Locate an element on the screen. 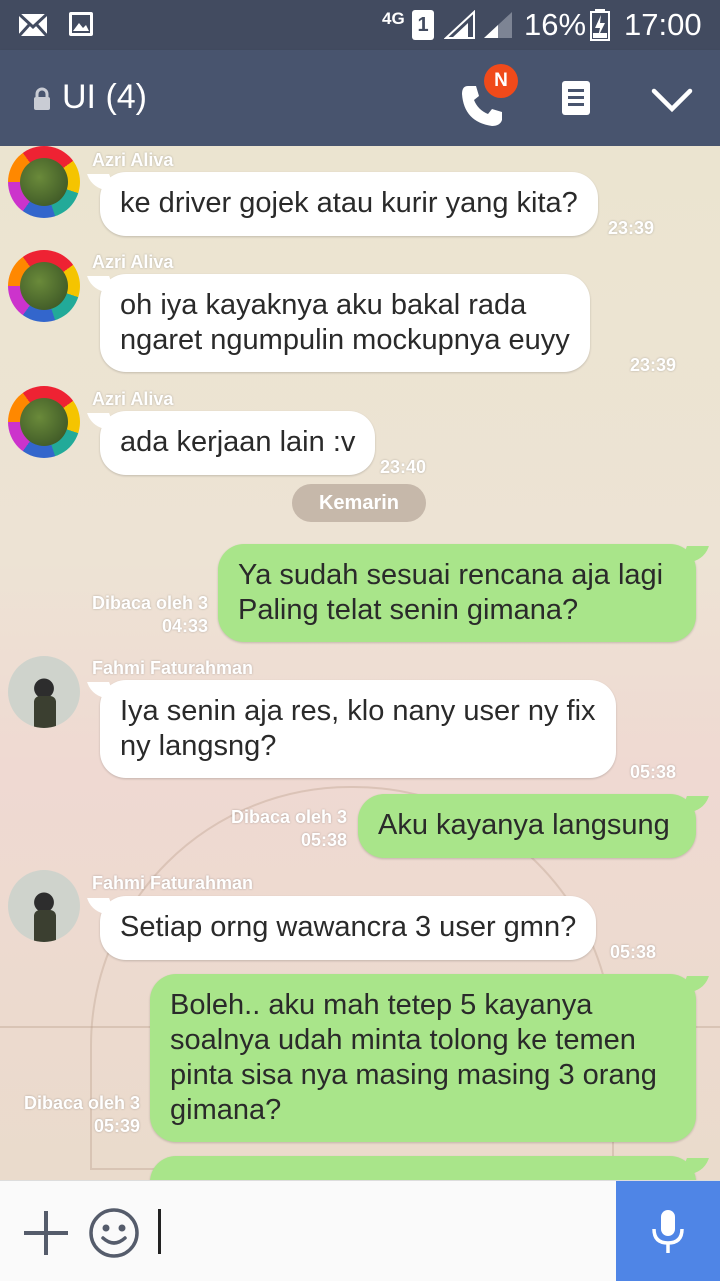 Image resolution: width=720 pixels, height=1281 pixels. message-text: ada kerjaan lain :v is located at coordinates (238, 442).